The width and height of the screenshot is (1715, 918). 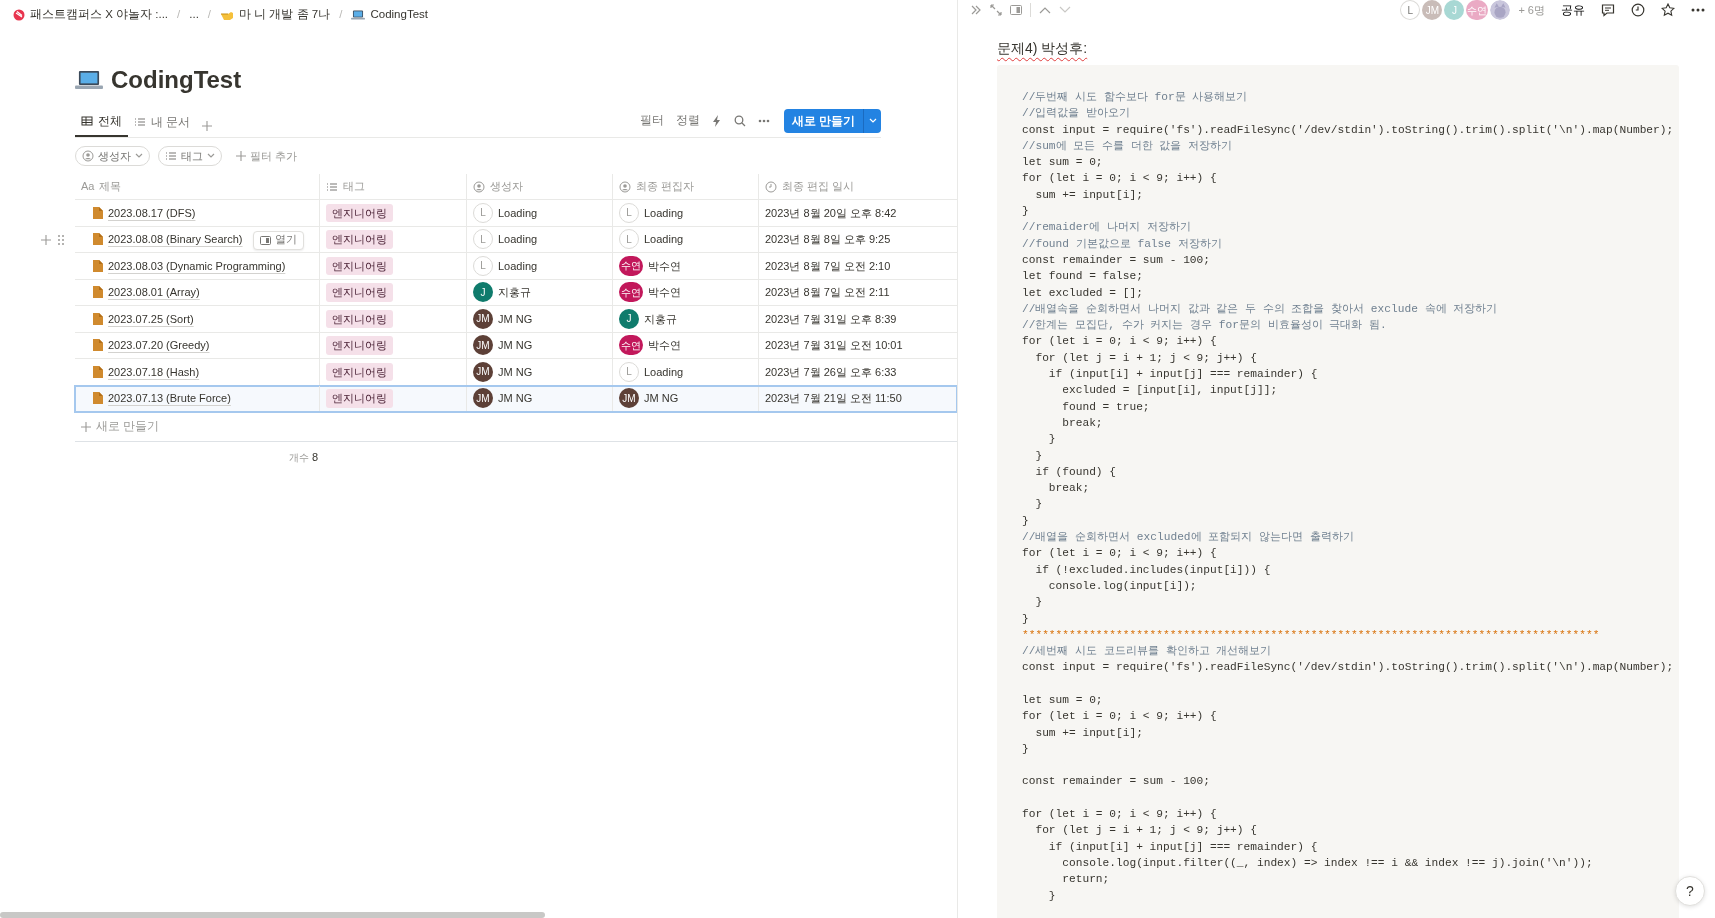 What do you see at coordinates (278, 240) in the screenshot?
I see `open-button: 열기` at bounding box center [278, 240].